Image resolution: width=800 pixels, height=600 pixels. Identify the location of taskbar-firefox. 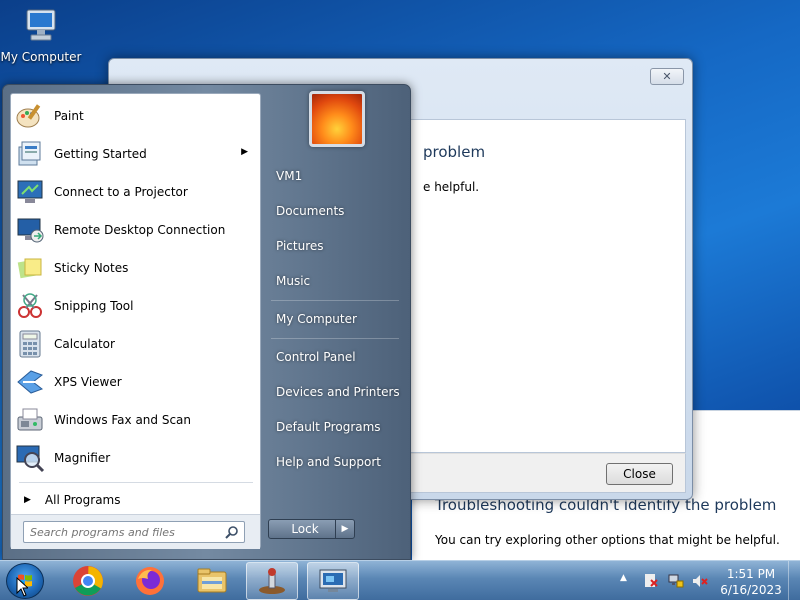
(150, 581).